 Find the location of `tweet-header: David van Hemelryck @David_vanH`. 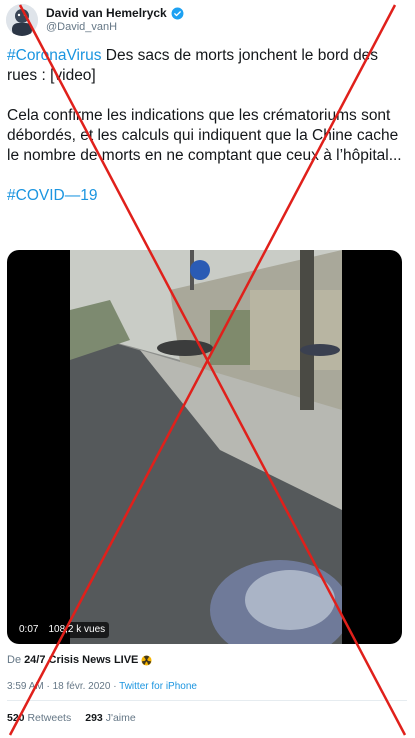

tweet-header: David van Hemelryck @David_vanH is located at coordinates (95, 20).